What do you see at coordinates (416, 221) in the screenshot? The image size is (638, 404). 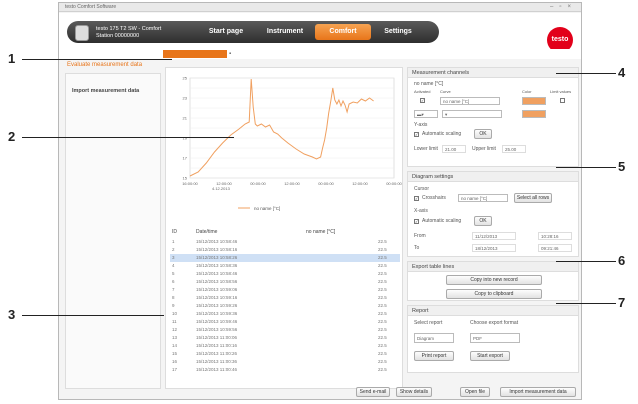 I see `x-auto-scaling-checkbox: ✓` at bounding box center [416, 221].